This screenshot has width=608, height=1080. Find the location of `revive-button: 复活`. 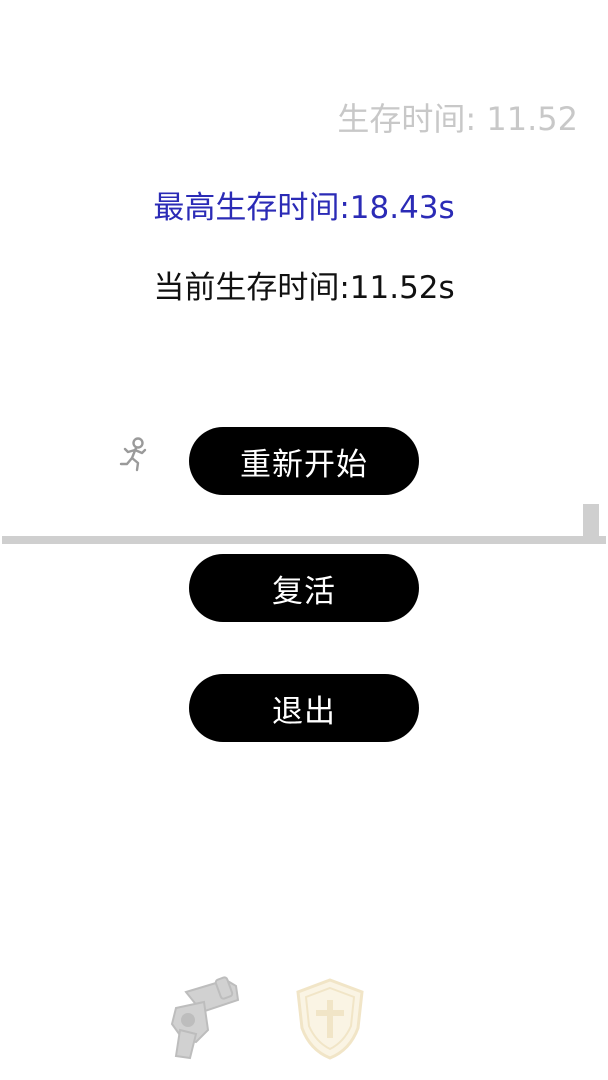

revive-button: 复活 is located at coordinates (304, 588).